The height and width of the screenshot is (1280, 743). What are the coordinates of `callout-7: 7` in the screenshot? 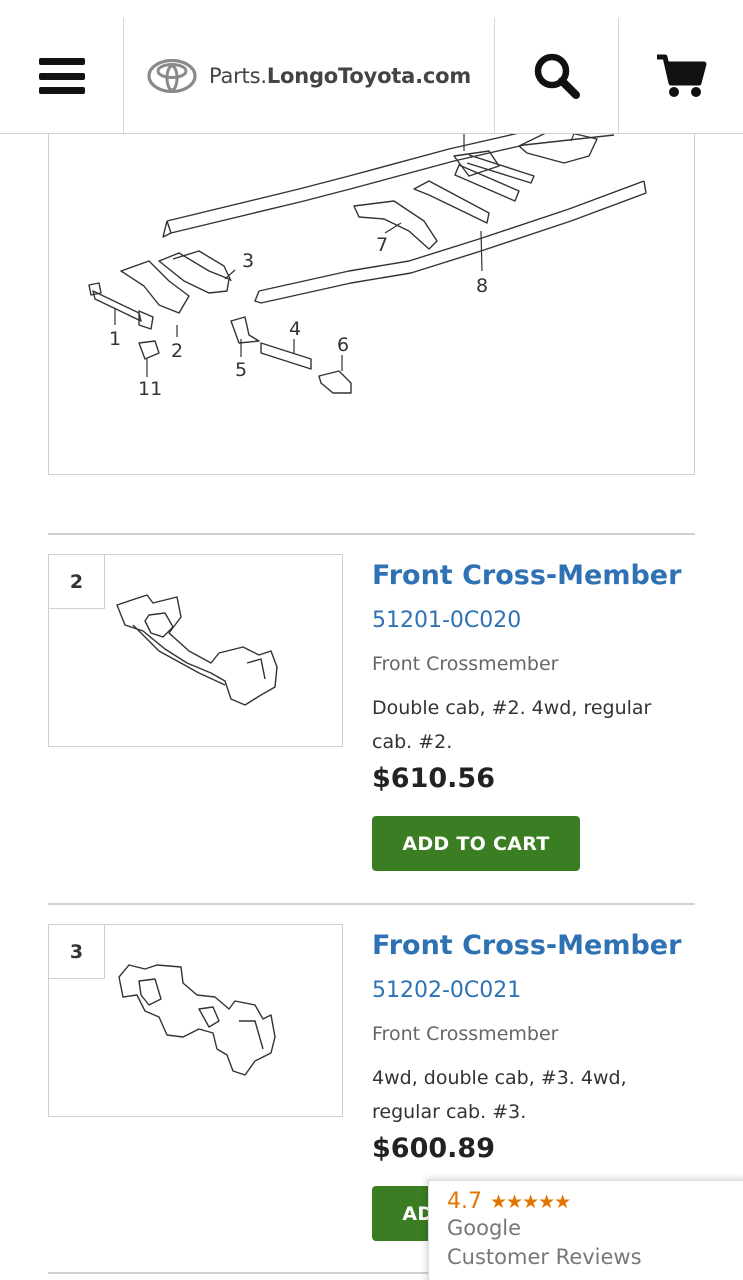 It's located at (382, 245).